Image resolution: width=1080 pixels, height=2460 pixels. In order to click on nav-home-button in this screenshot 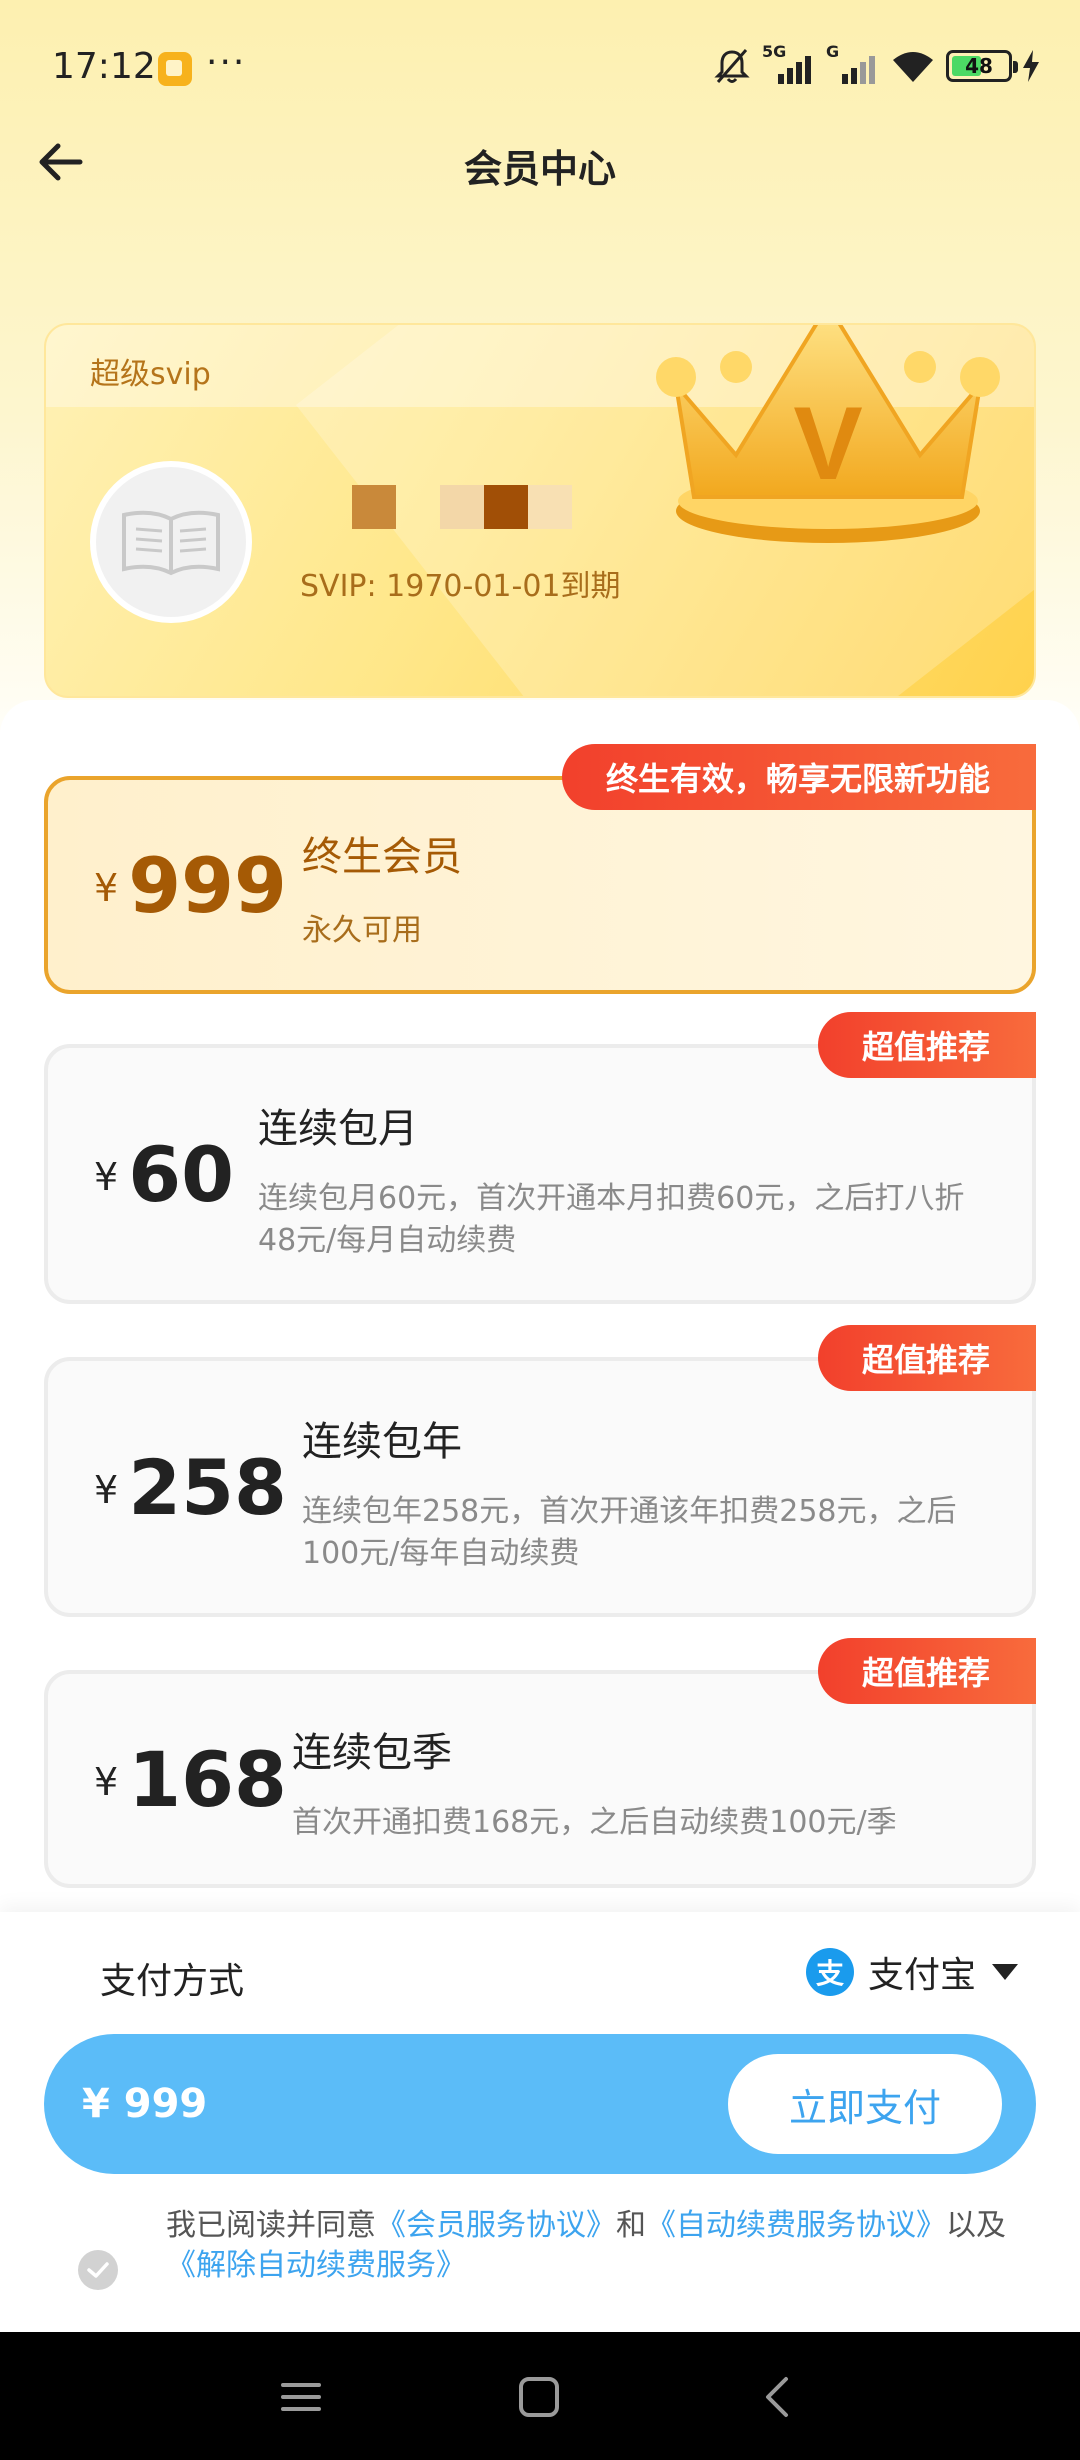, I will do `click(539, 2397)`.